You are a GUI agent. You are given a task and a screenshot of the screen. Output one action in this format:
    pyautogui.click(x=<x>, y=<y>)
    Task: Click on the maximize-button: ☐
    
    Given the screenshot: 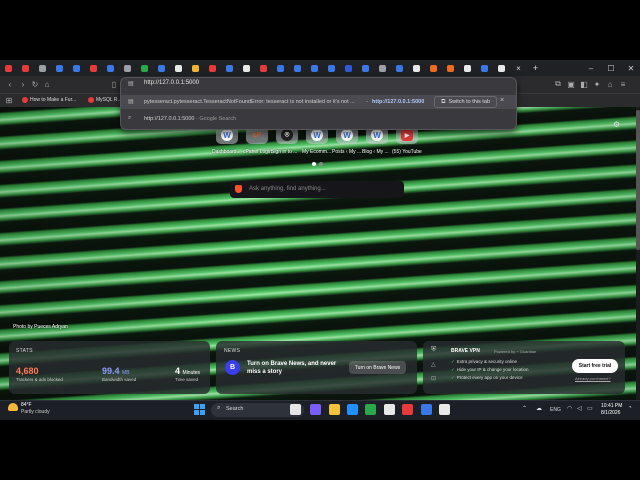 What is the action you would take?
    pyautogui.click(x=611, y=68)
    